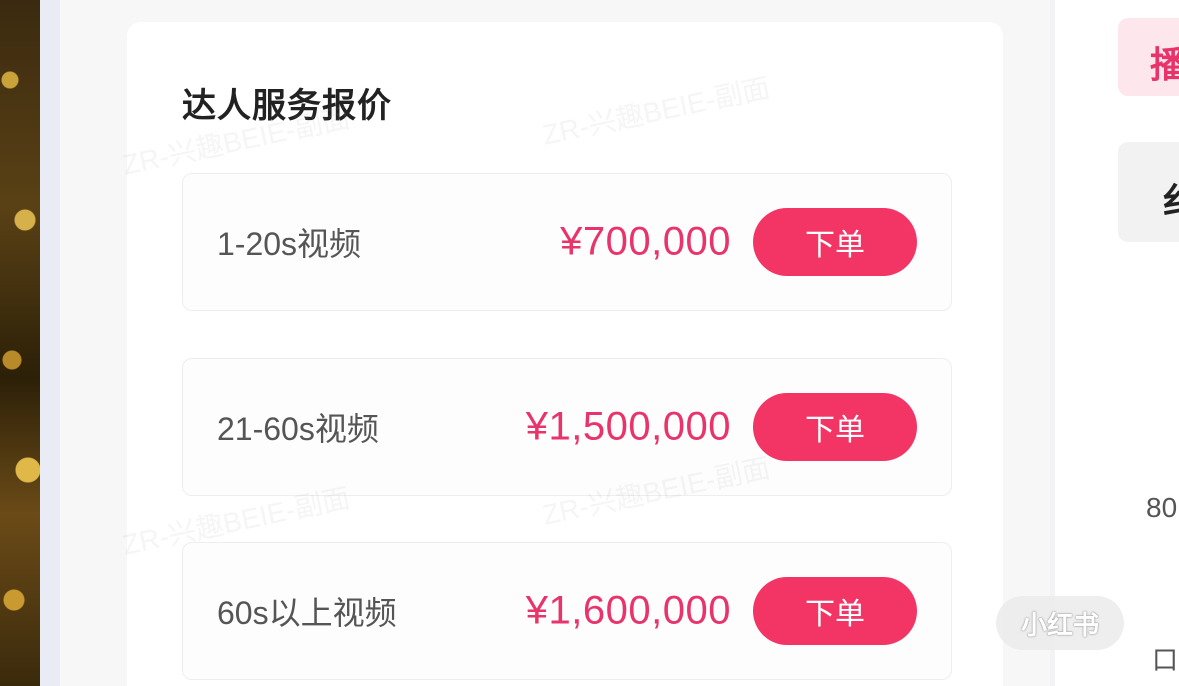  I want to click on service-price: ¥1,600,000, so click(628, 610).